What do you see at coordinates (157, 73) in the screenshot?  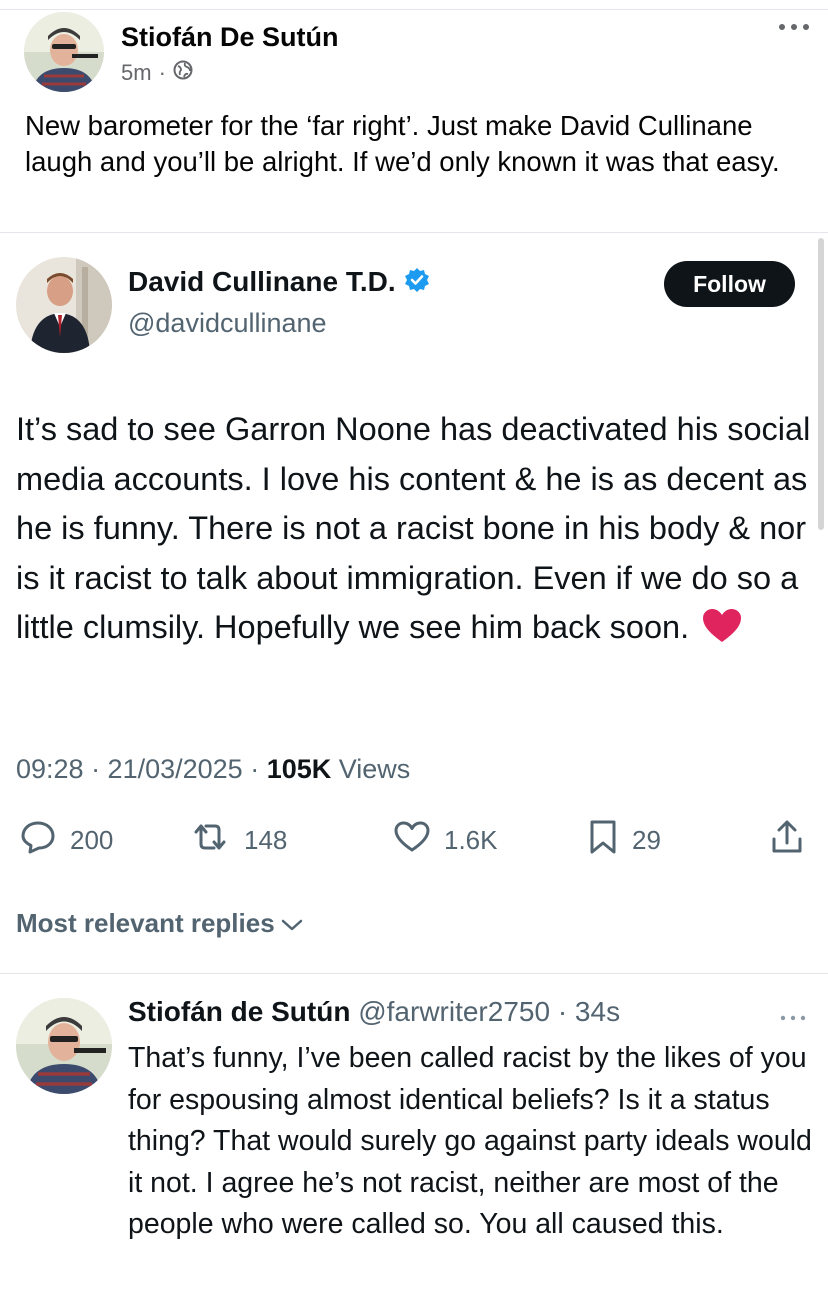 I see `fb-post-meta: 5m ·` at bounding box center [157, 73].